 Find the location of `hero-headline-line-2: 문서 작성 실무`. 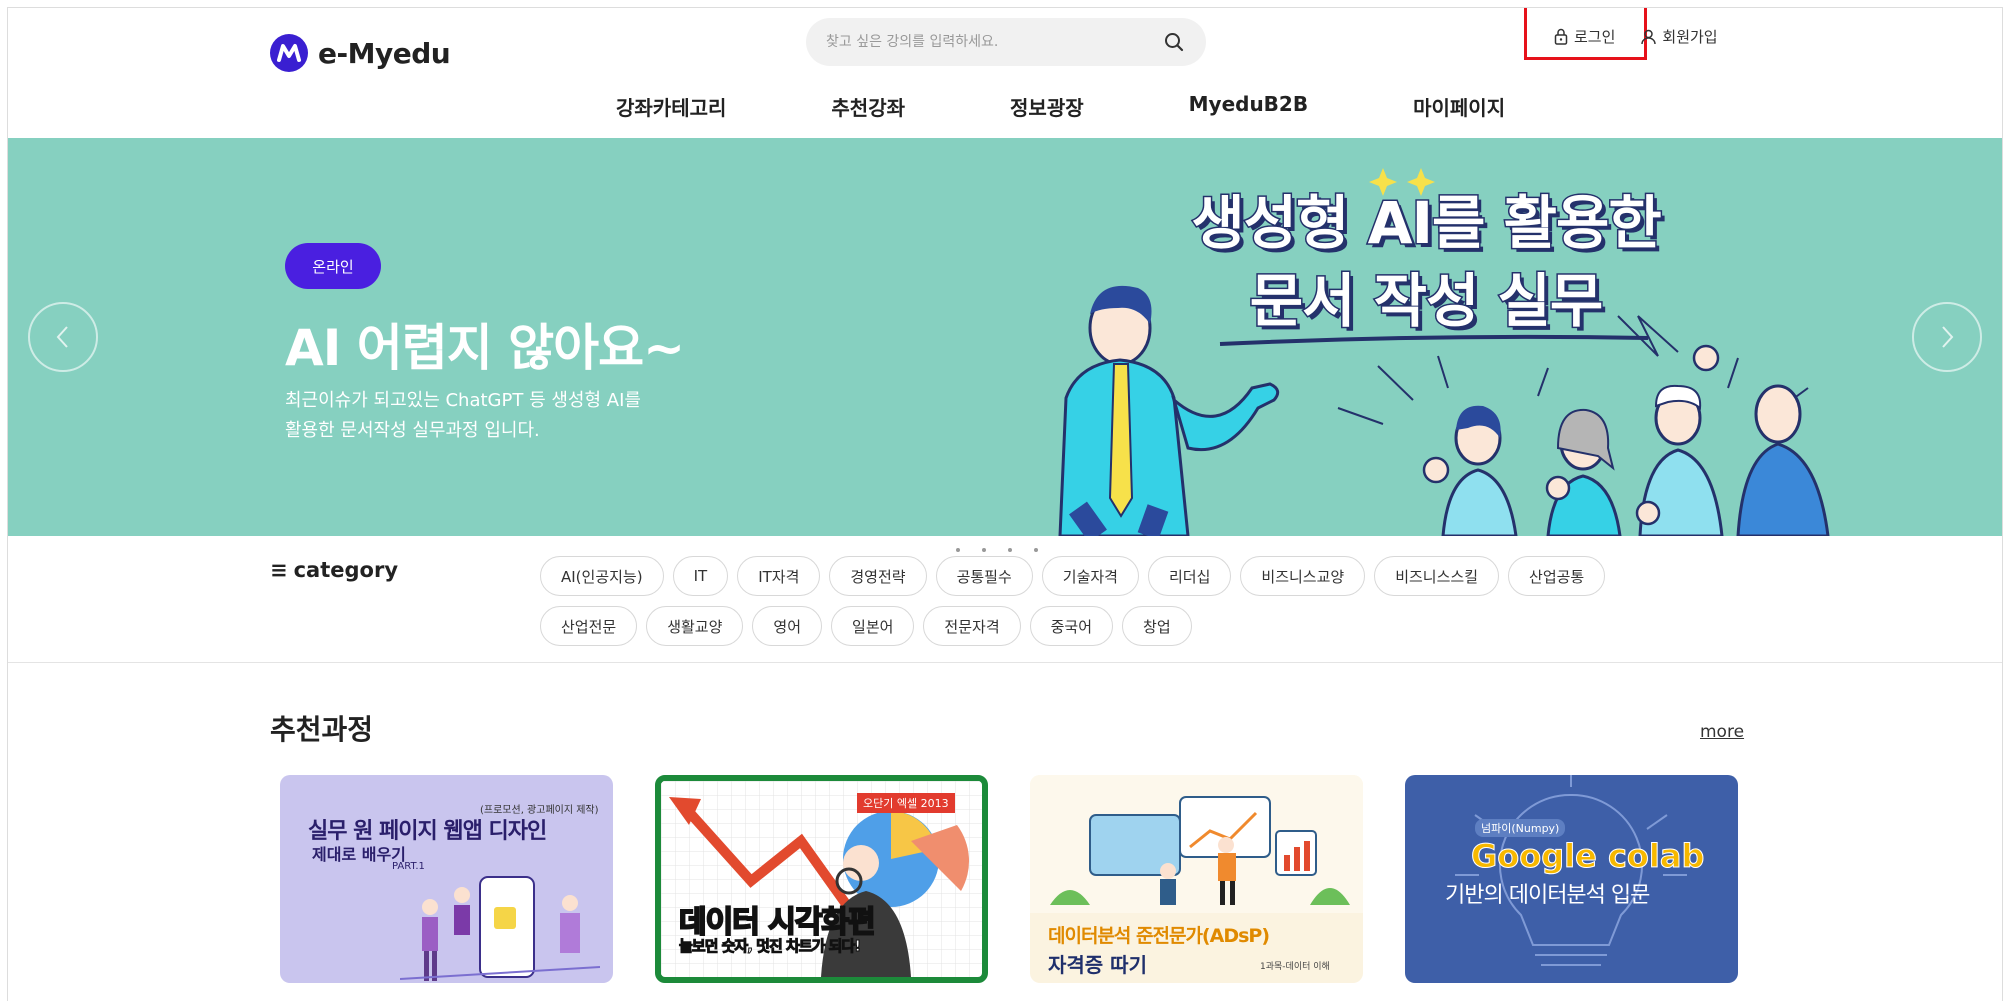

hero-headline-line-2: 문서 작성 실무 is located at coordinates (1426, 301).